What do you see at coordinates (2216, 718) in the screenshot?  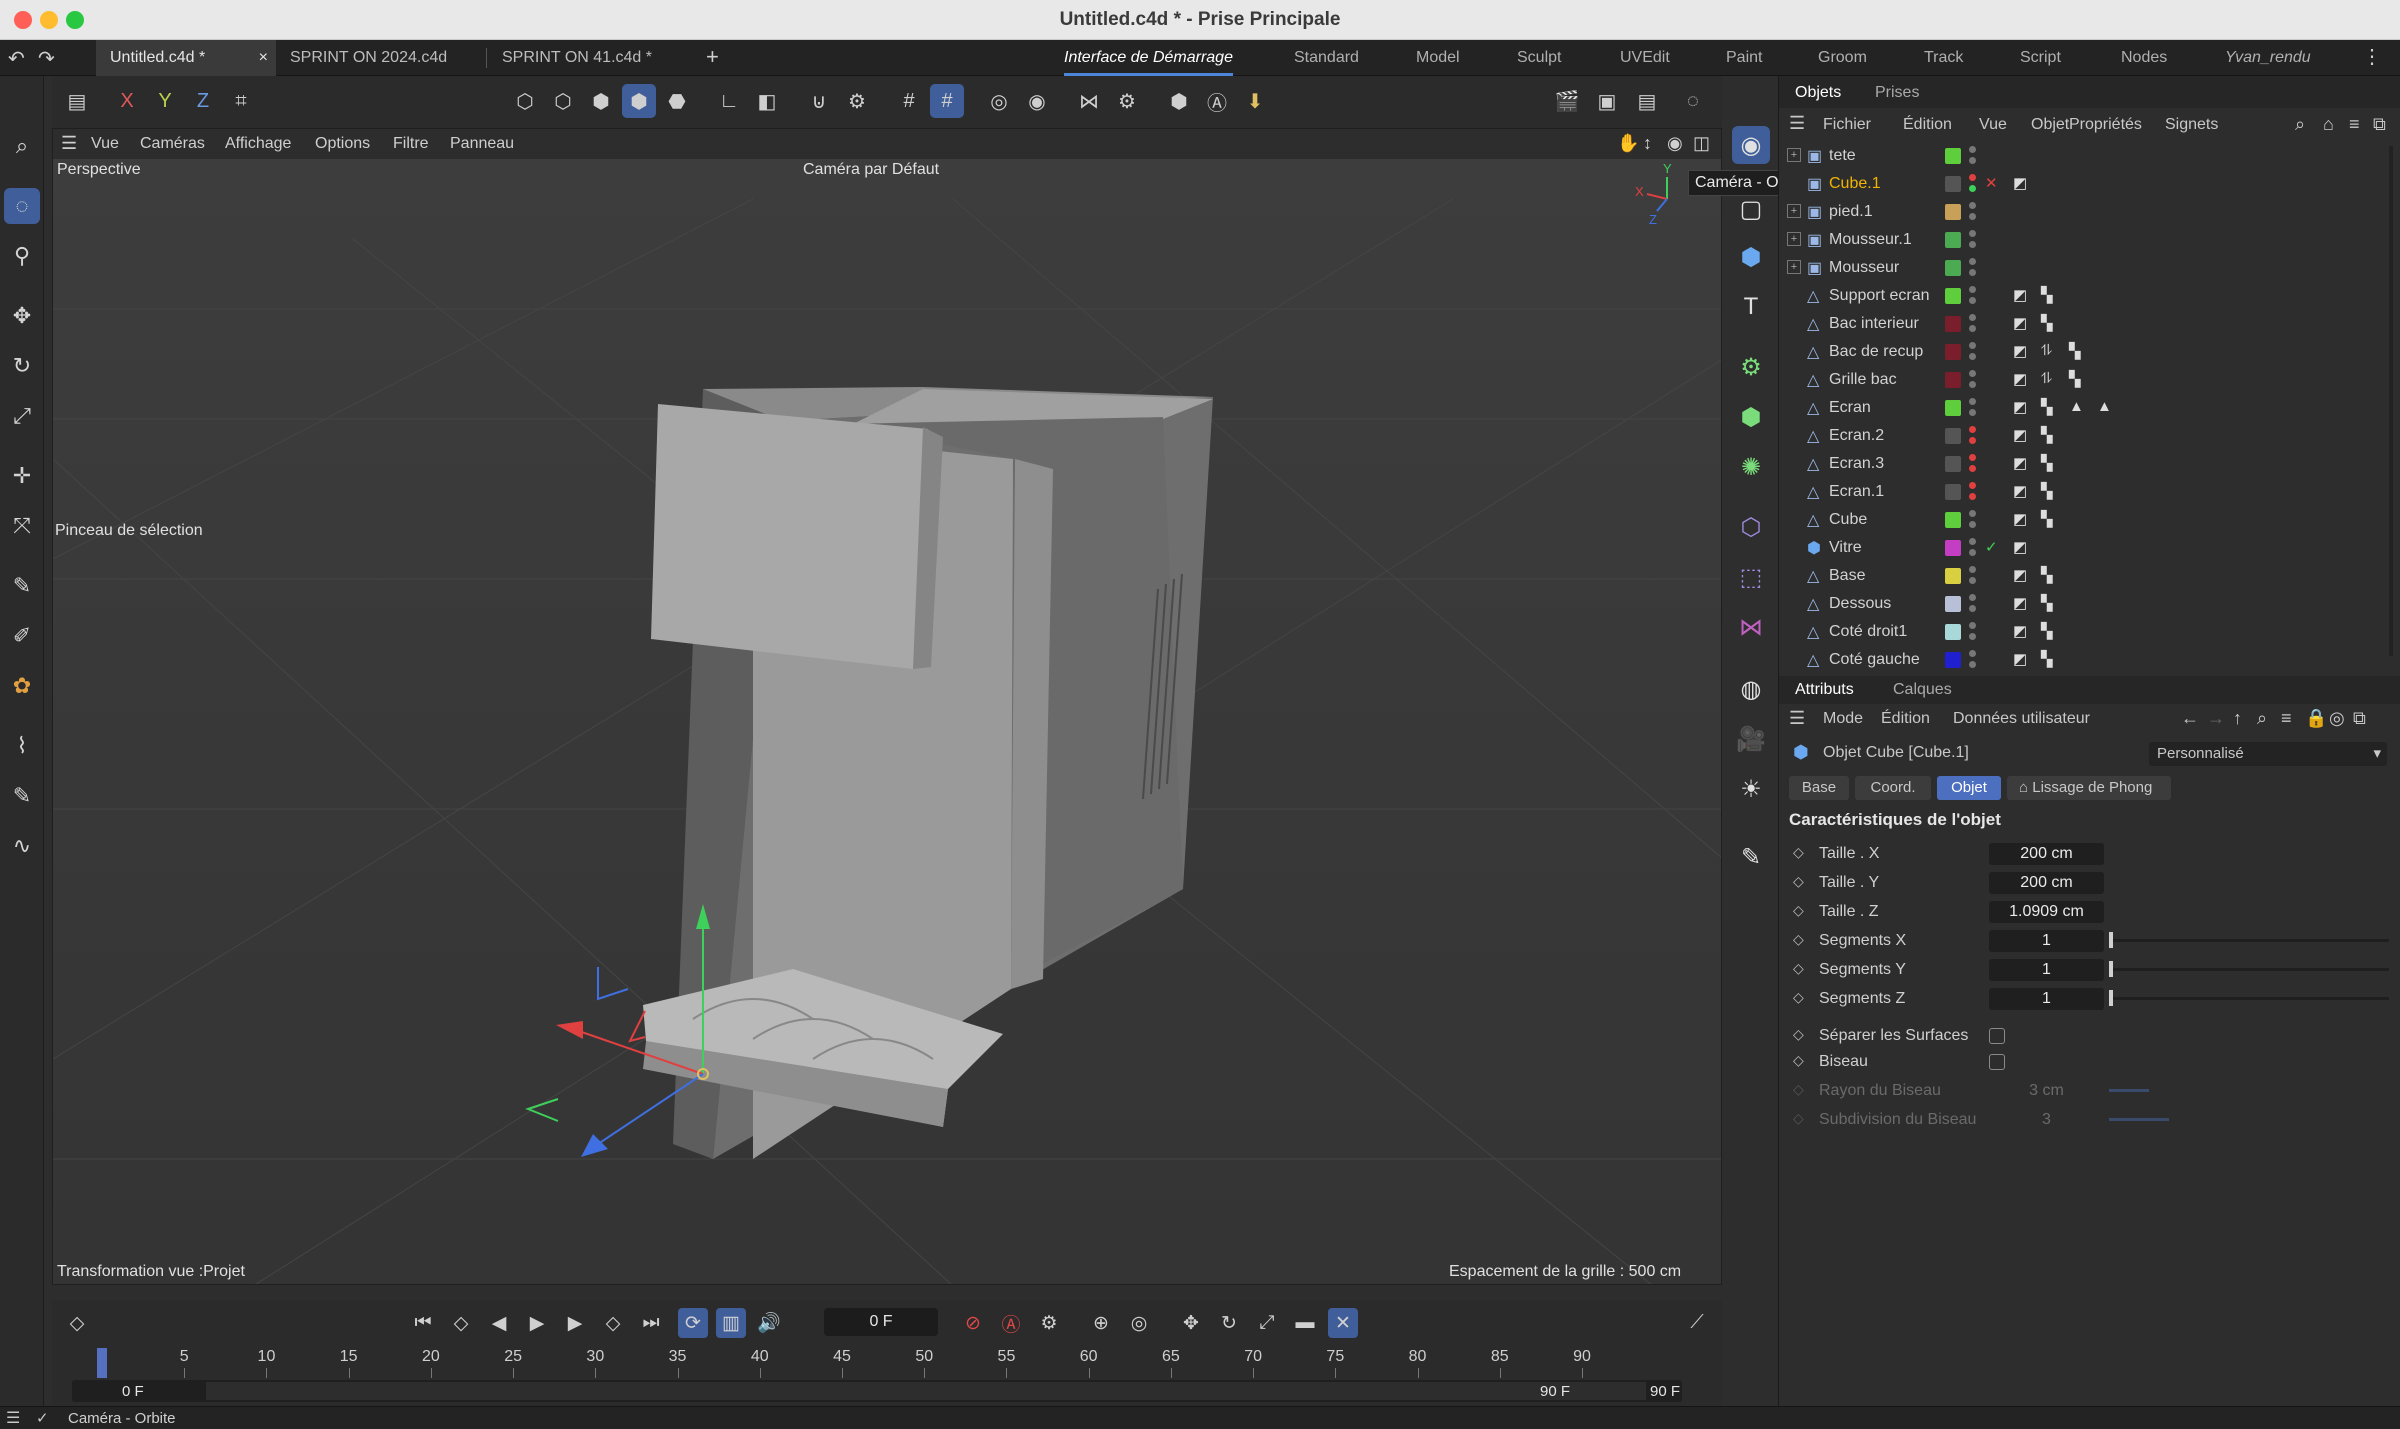 I see `forward-arrow-icon: →` at bounding box center [2216, 718].